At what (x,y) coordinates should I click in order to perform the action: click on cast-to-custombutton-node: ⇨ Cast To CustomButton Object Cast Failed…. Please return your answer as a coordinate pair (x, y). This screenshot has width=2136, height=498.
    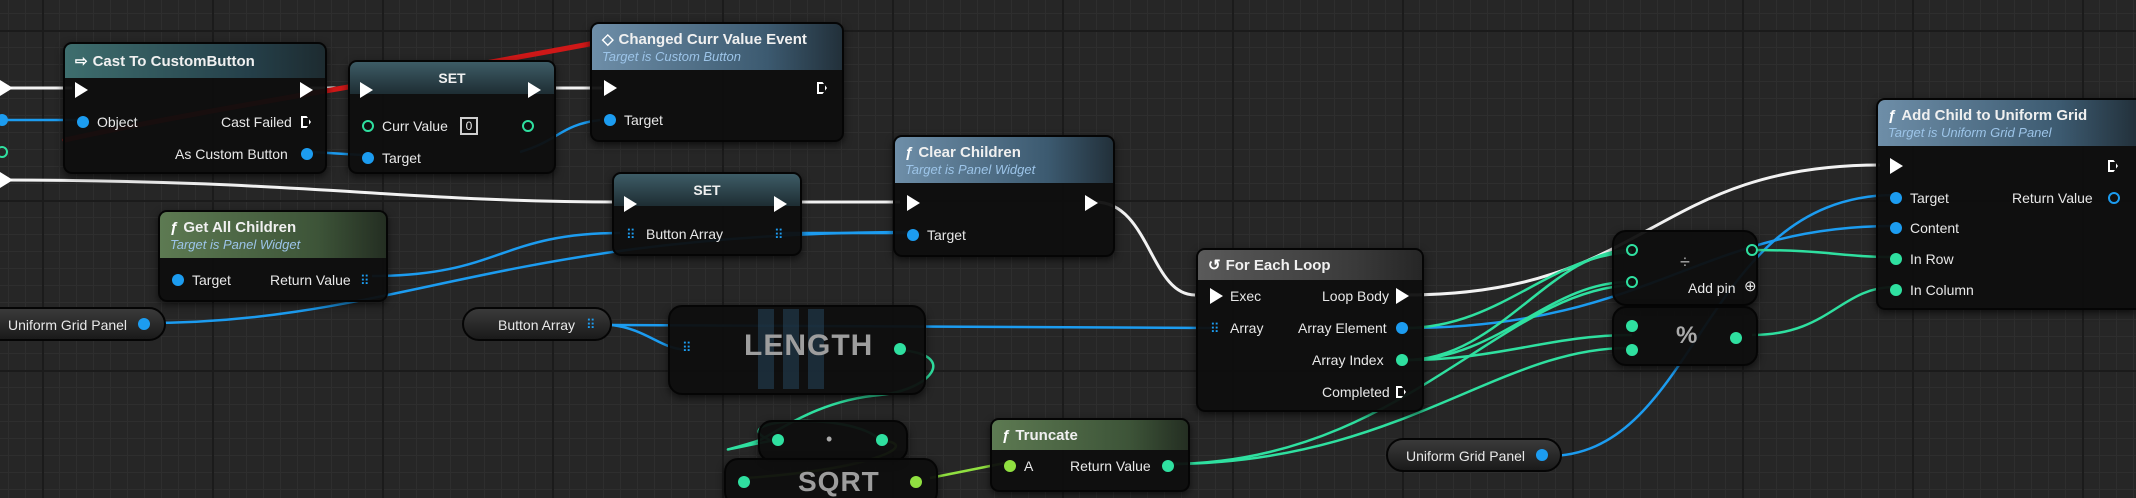
    Looking at the image, I should click on (195, 108).